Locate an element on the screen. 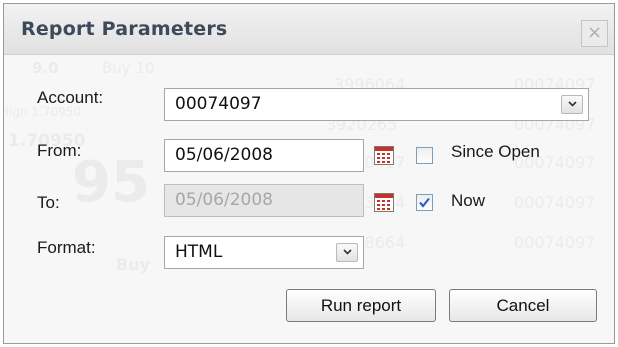 Image resolution: width=618 pixels, height=347 pixels. since-open-label: Since Open is located at coordinates (495, 151).